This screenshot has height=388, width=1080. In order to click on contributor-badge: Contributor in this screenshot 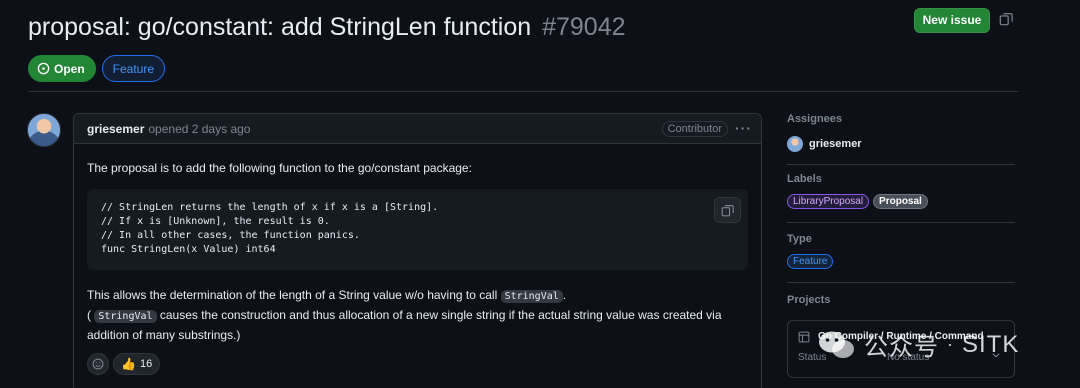, I will do `click(694, 129)`.